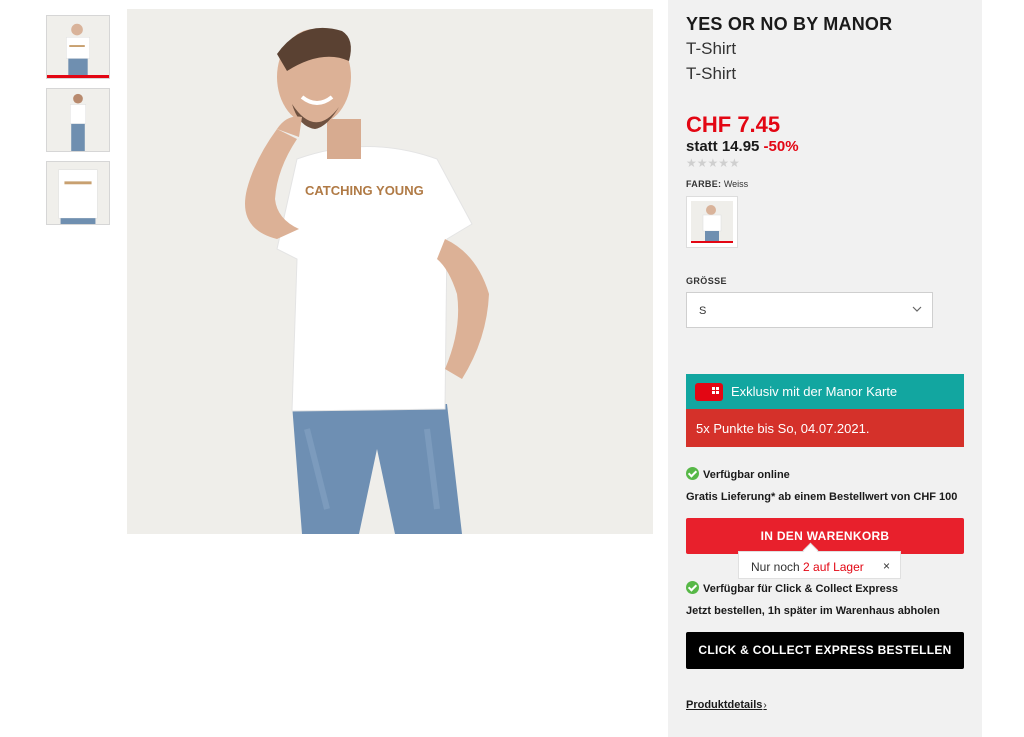 The height and width of the screenshot is (737, 1024). I want to click on manor-card-icon, so click(709, 392).